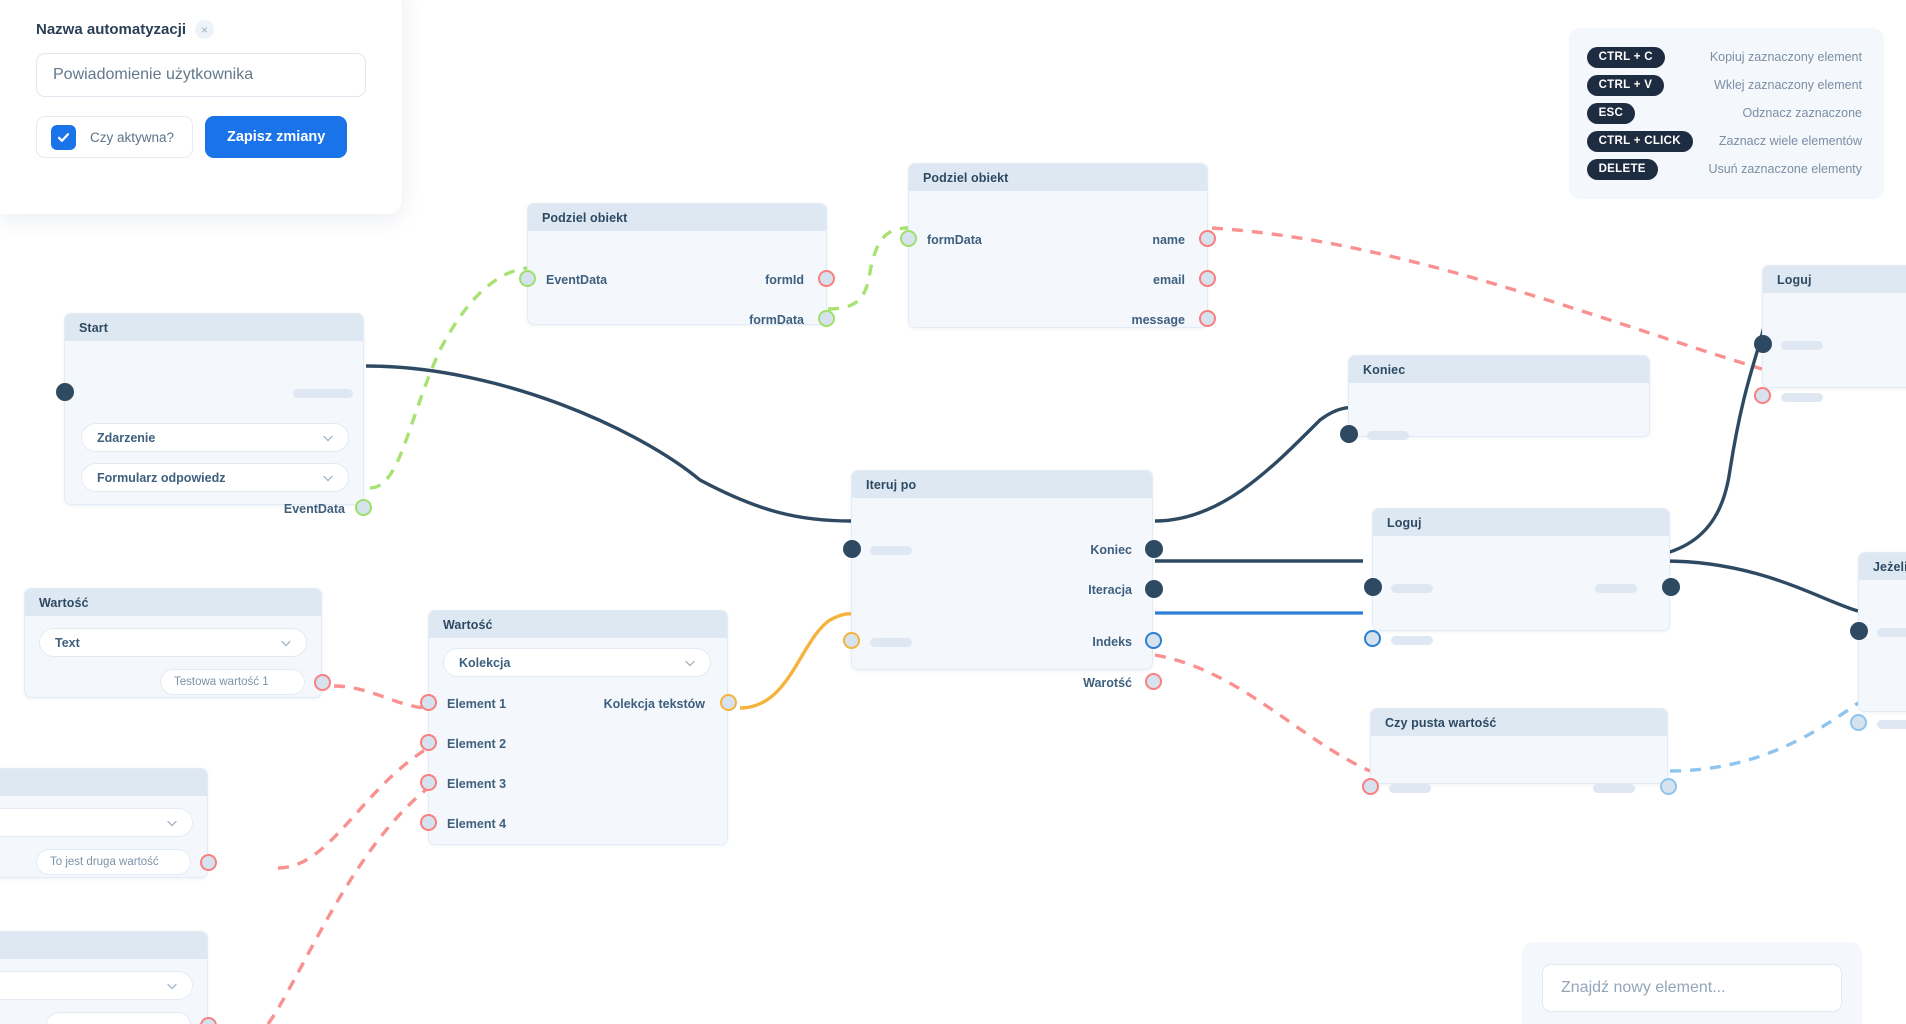 Image resolution: width=1906 pixels, height=1024 pixels. I want to click on shortcut-row: DELETE Usuń zaznaczone elementy, so click(1724, 169).